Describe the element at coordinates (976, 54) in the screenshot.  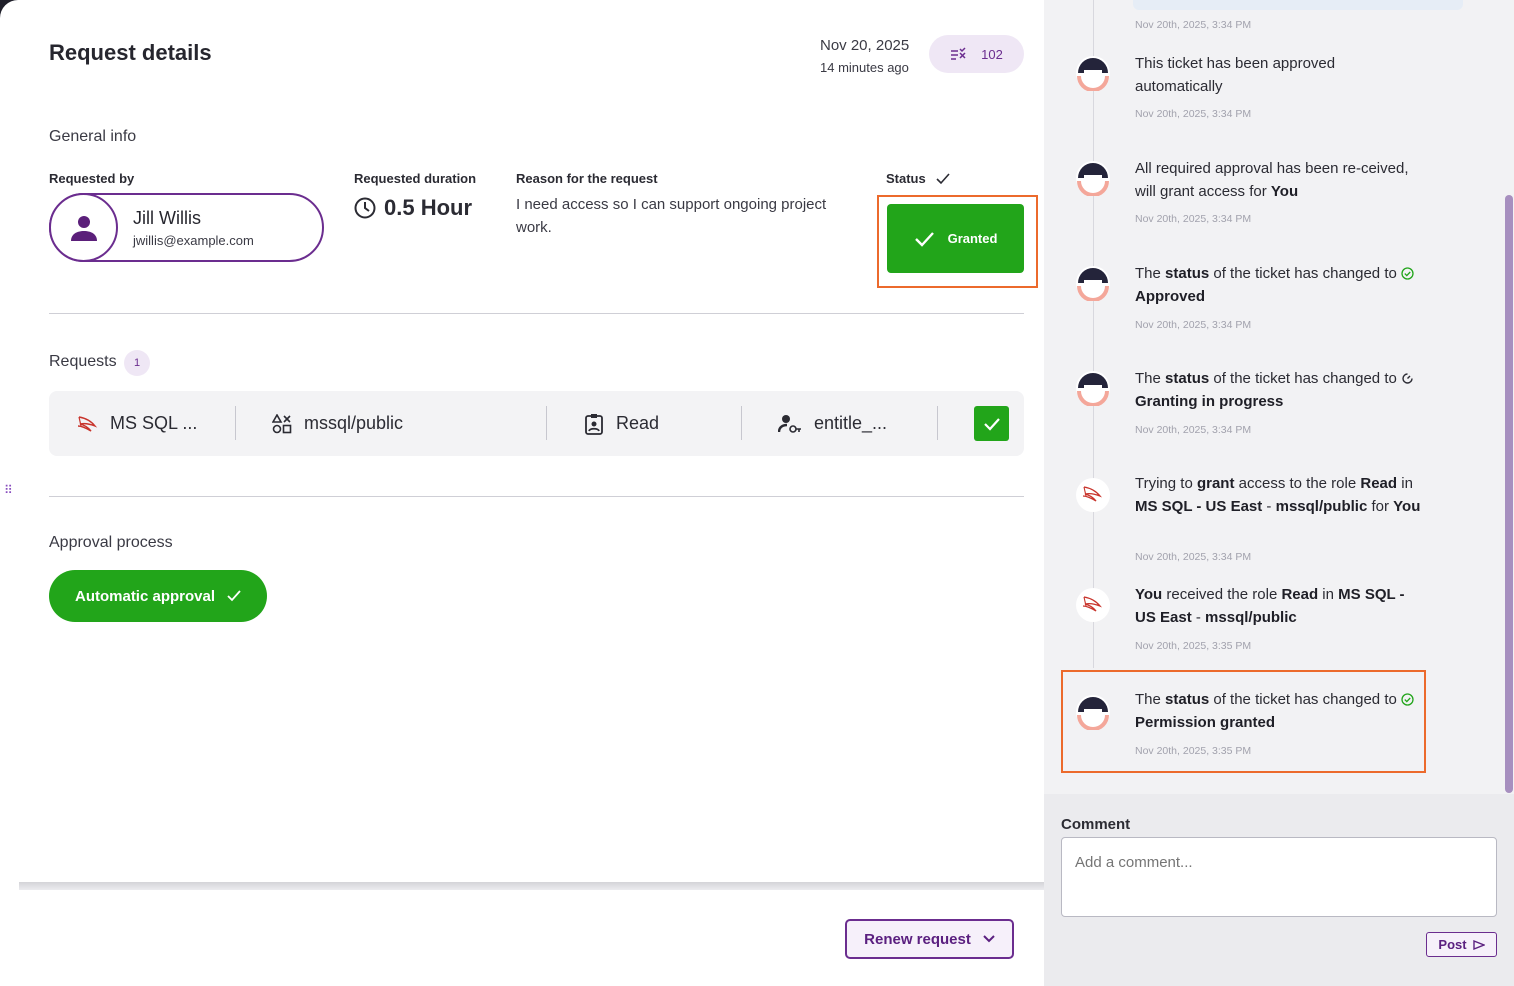
I see `ticket-number-badge: 102` at that location.